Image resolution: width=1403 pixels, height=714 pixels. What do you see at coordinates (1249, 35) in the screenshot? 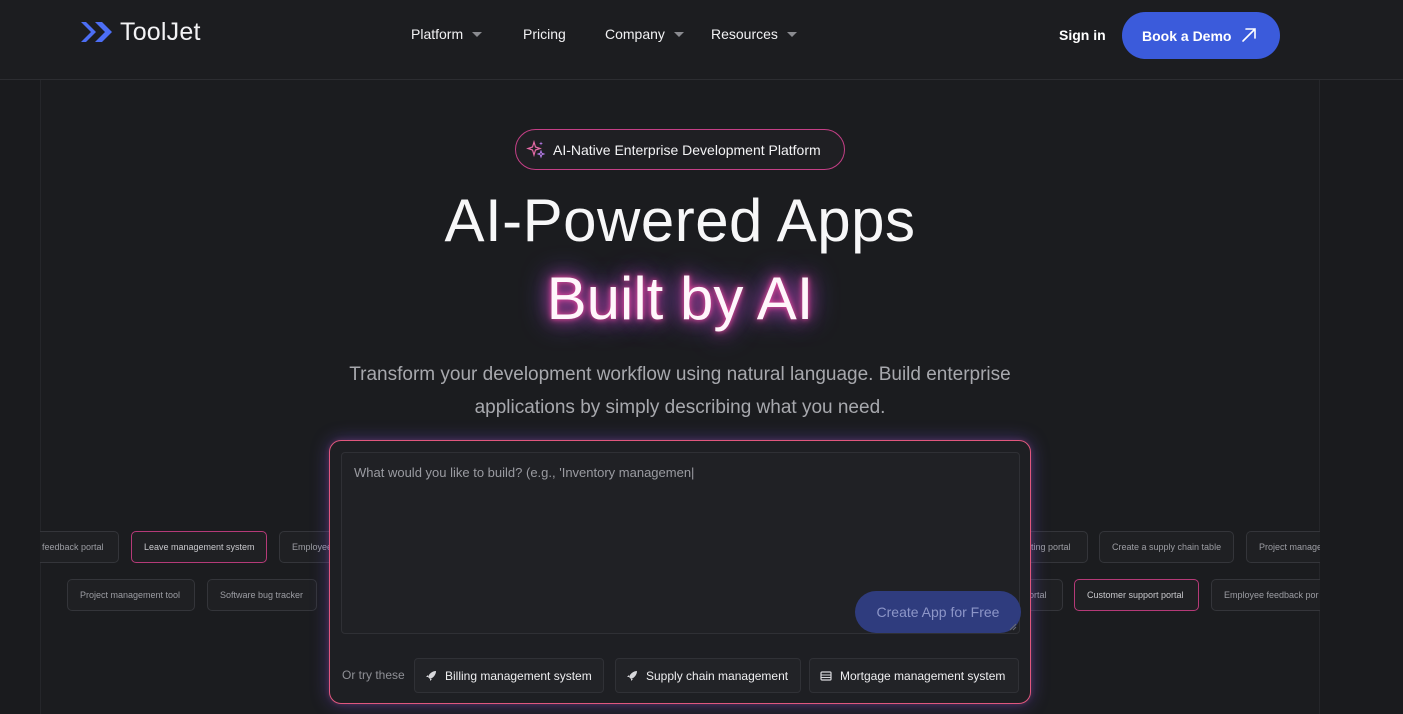
I see `arrow-up-right-icon` at bounding box center [1249, 35].